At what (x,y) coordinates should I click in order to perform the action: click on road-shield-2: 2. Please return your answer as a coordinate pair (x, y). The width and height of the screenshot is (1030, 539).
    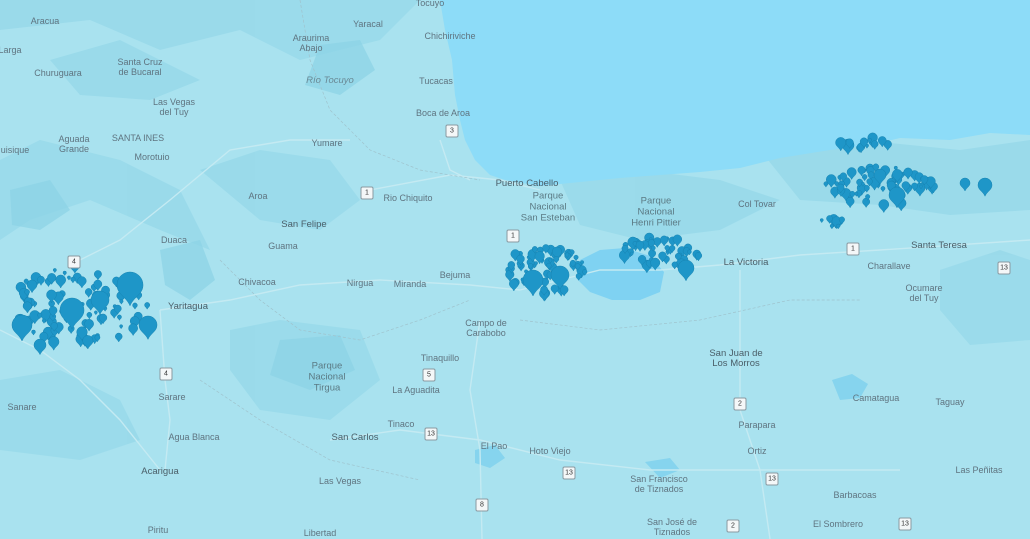
    Looking at the image, I should click on (740, 404).